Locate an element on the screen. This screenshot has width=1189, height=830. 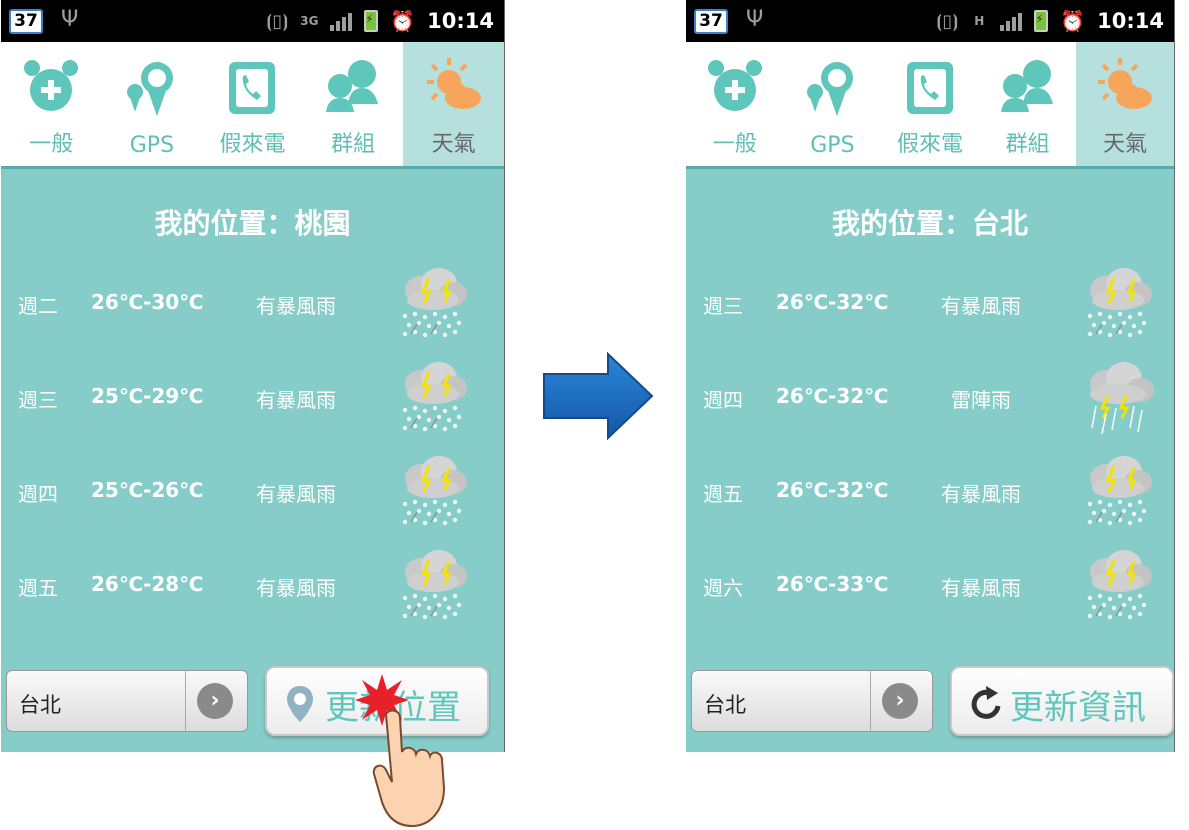
forecast-row: 週四 26℃-32℃ 雷陣雨 is located at coordinates (930, 396).